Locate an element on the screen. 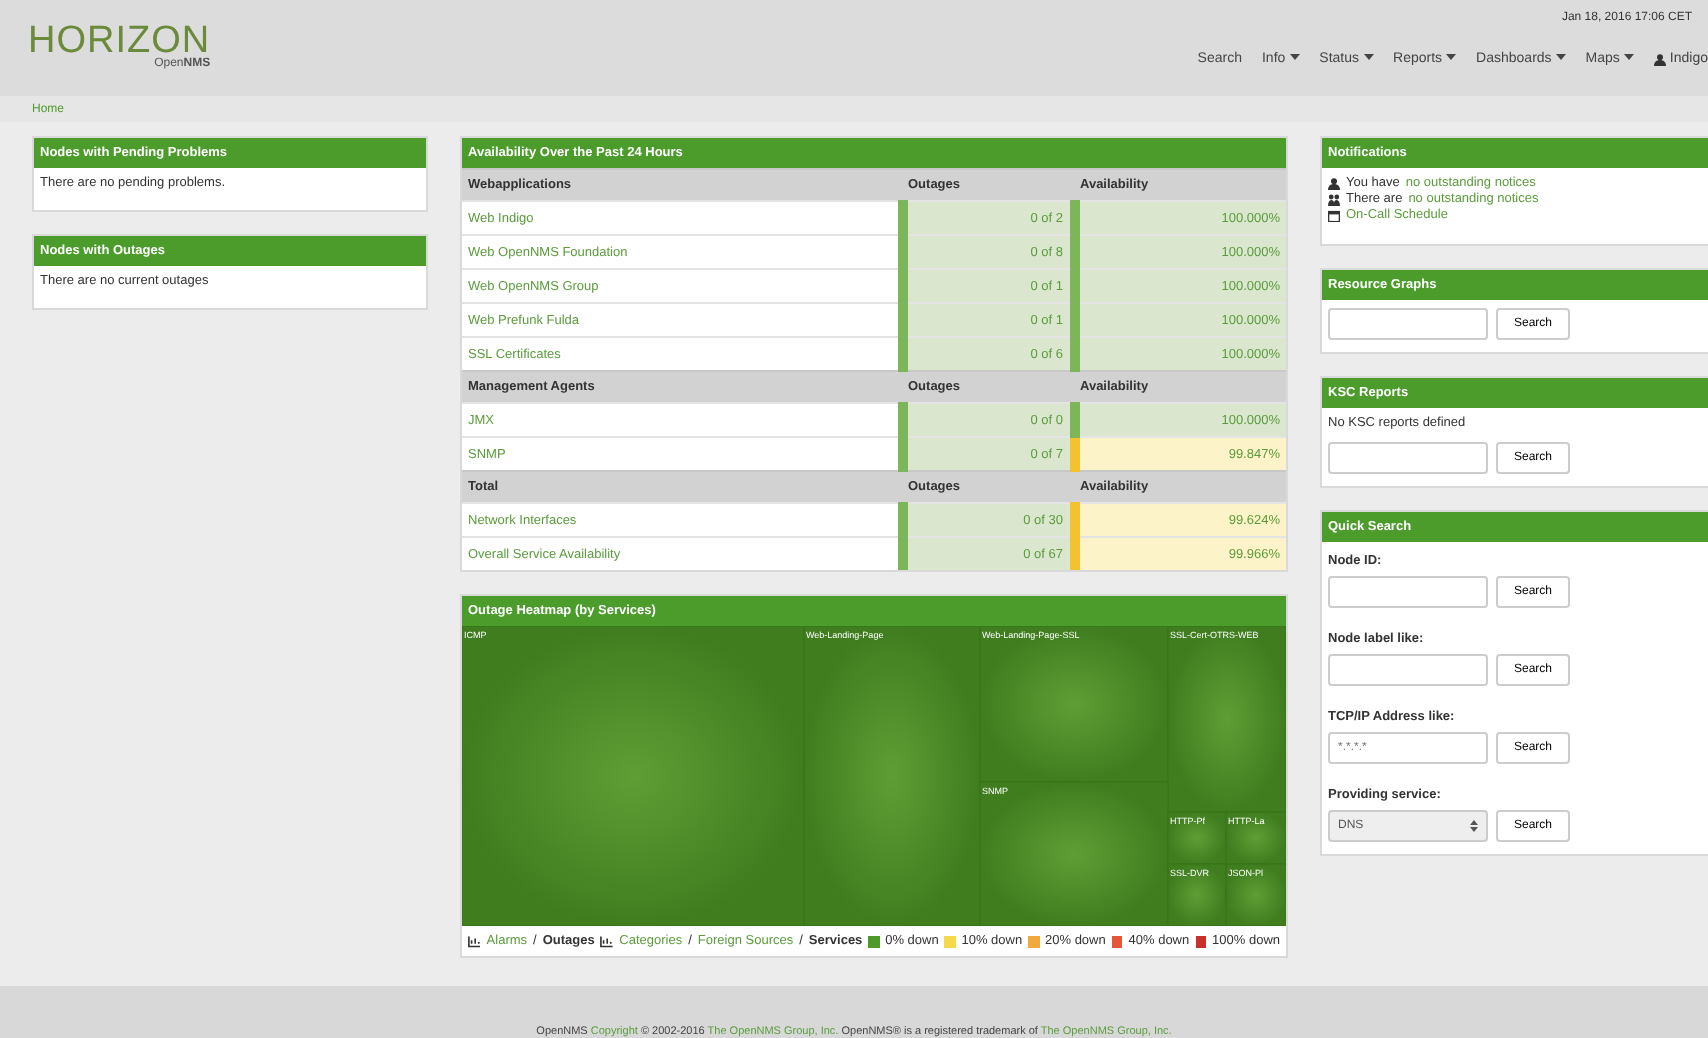 The width and height of the screenshot is (1708, 1038). logo-text: HORIZON is located at coordinates (119, 41).